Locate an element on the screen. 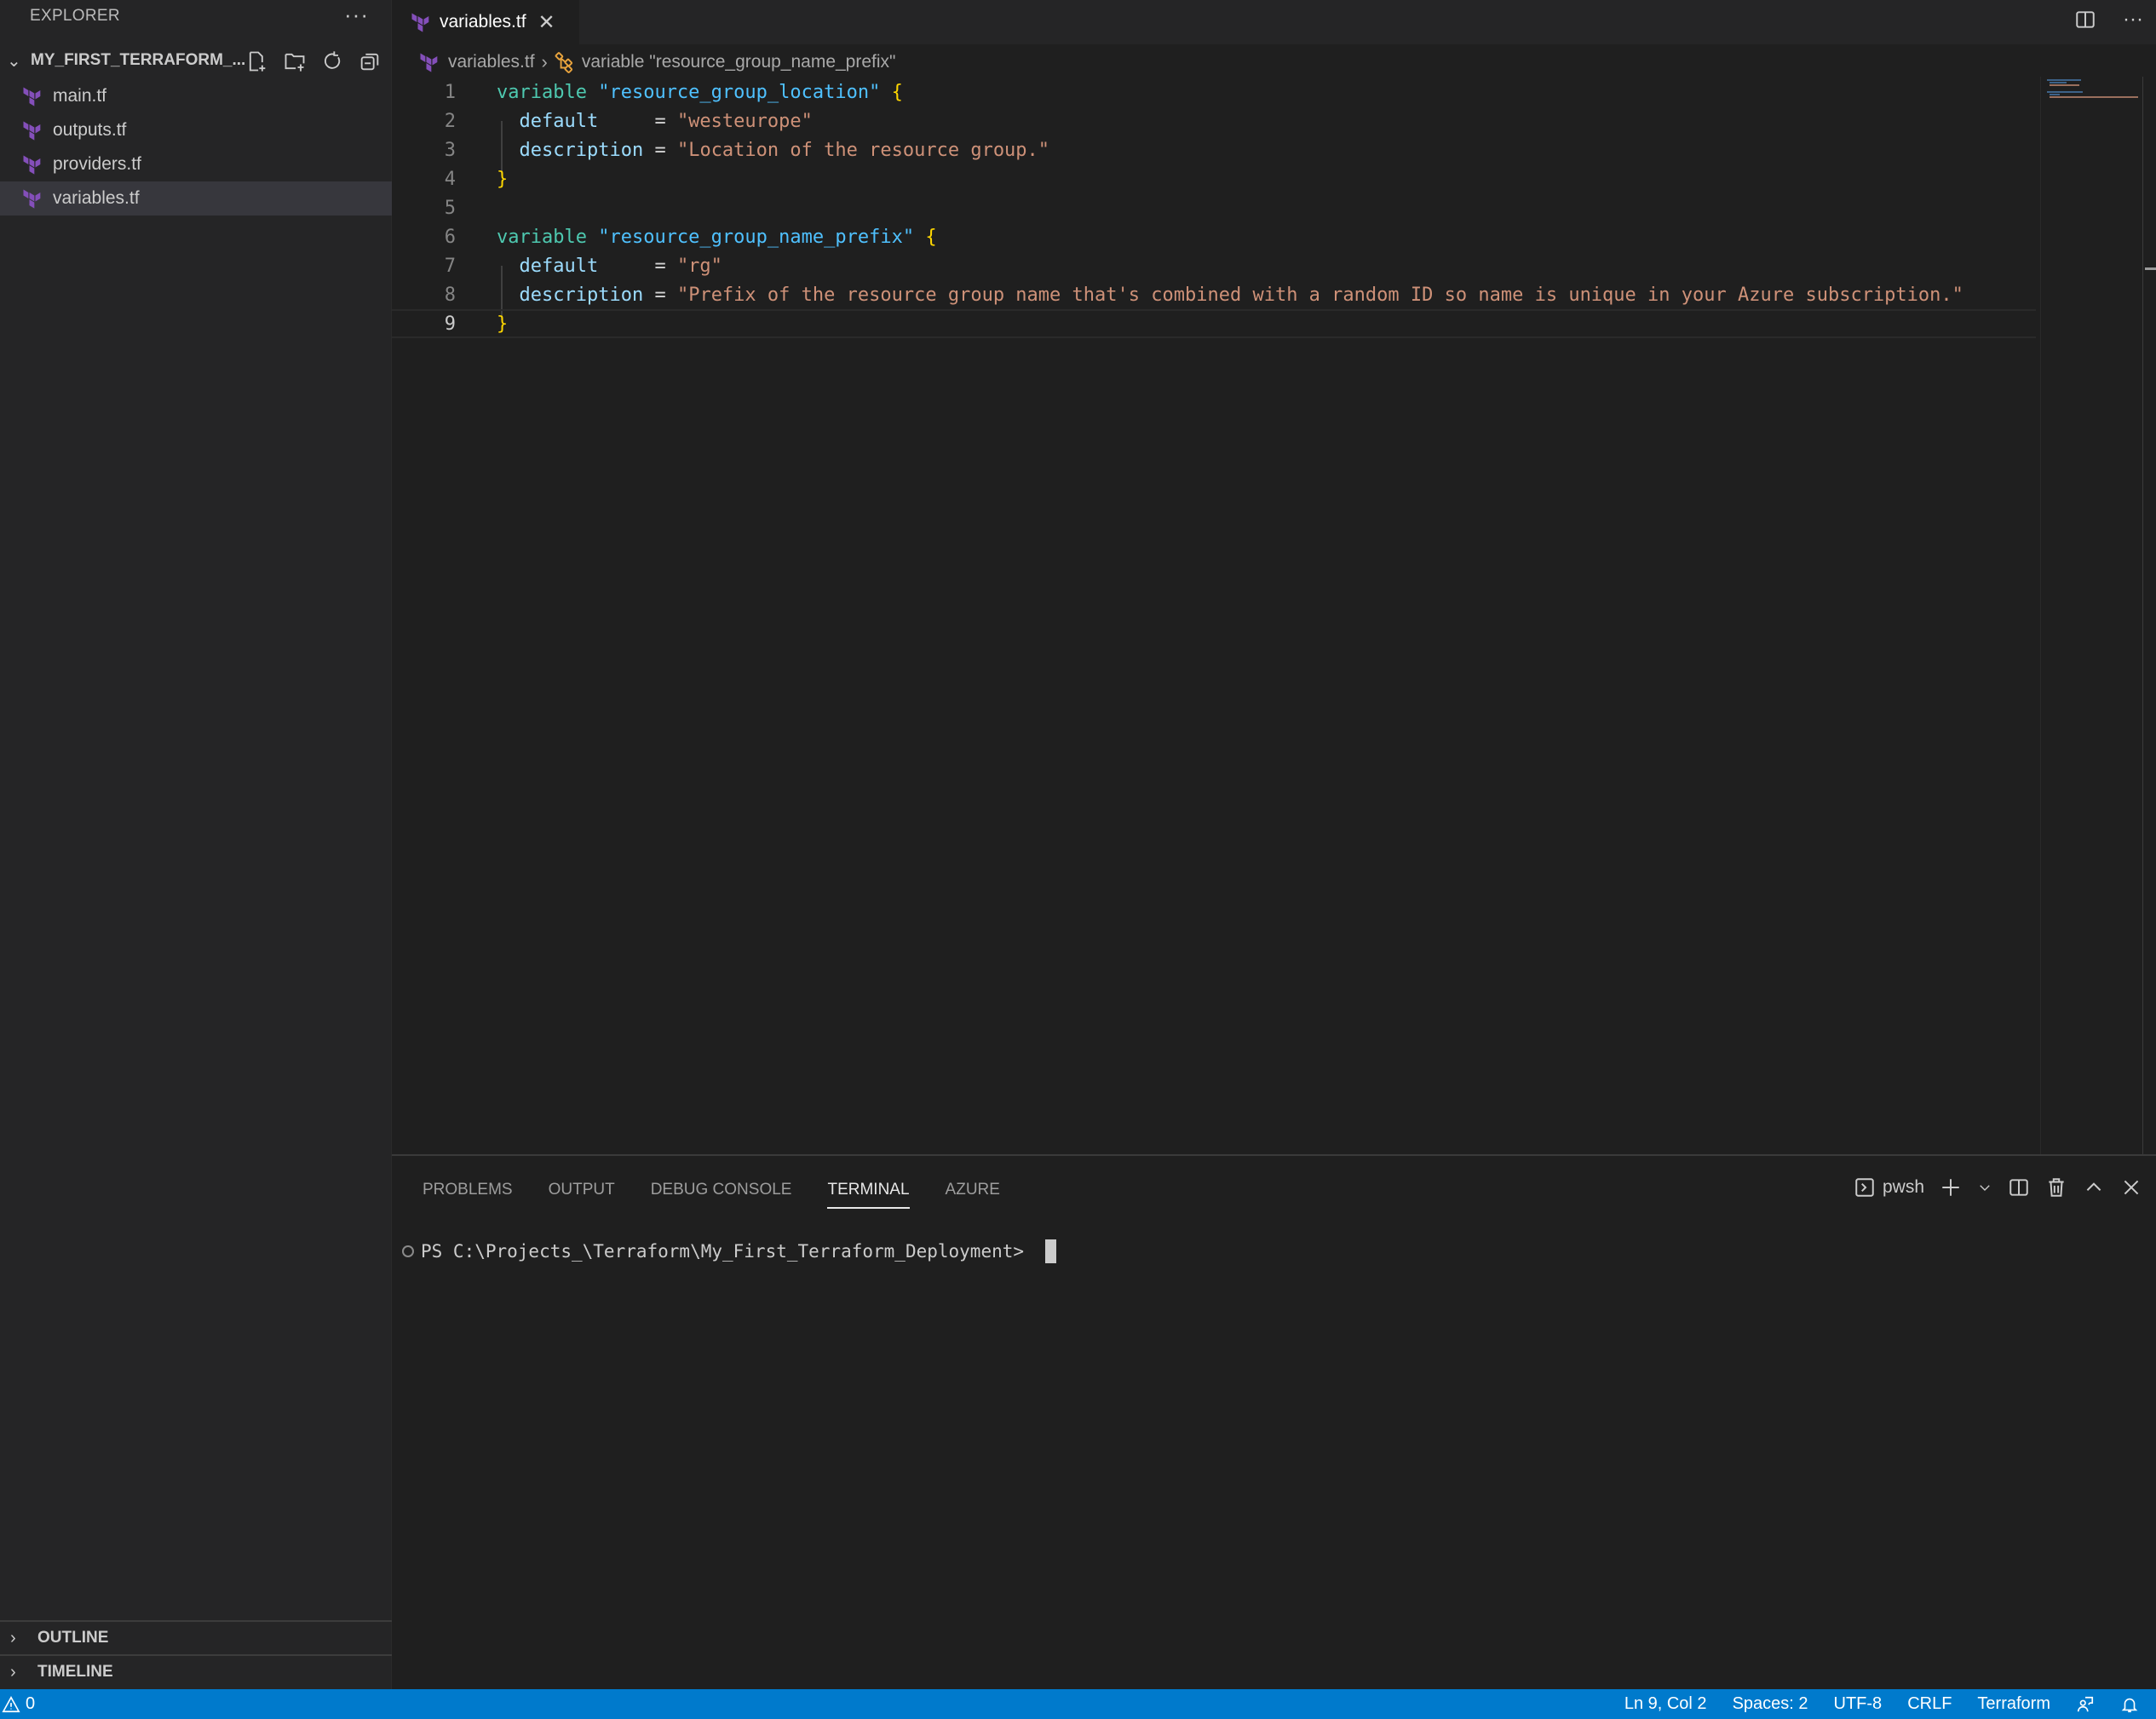 The width and height of the screenshot is (2156, 1719). explorer-title: EXPLORER is located at coordinates (75, 16).